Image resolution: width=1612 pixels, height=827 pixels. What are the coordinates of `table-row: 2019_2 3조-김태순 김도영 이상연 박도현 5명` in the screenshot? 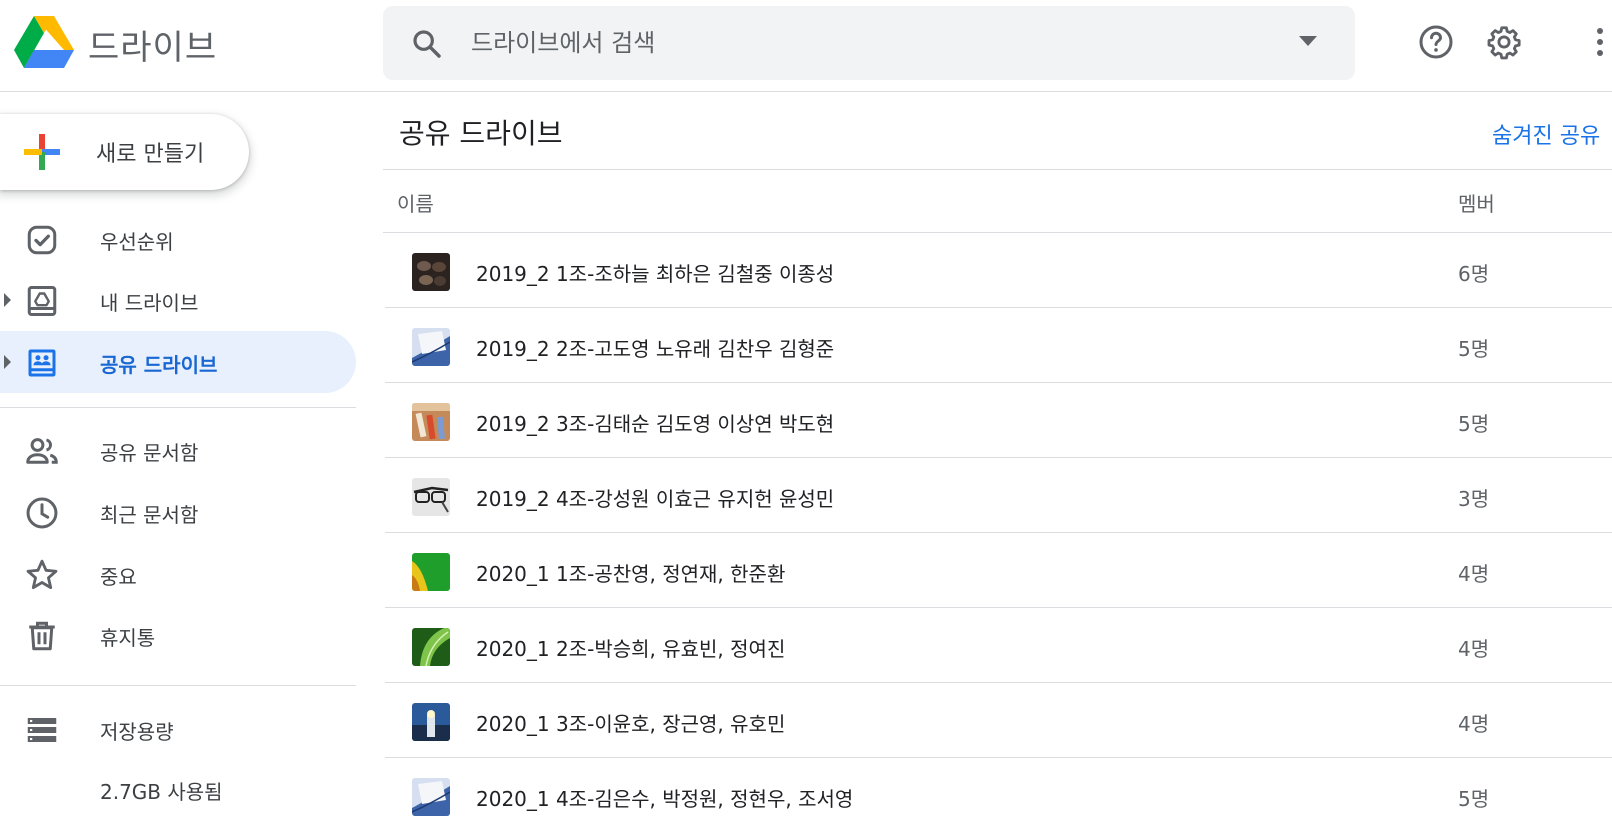 It's located at (998, 420).